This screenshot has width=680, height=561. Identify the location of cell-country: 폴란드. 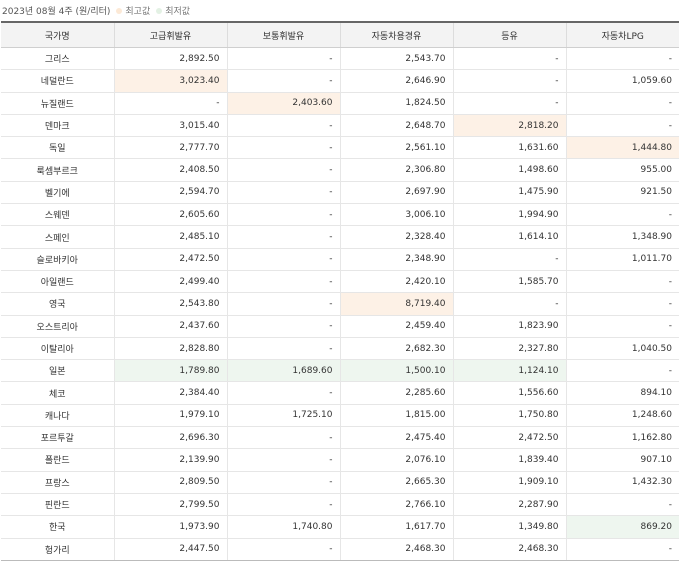
(57, 460).